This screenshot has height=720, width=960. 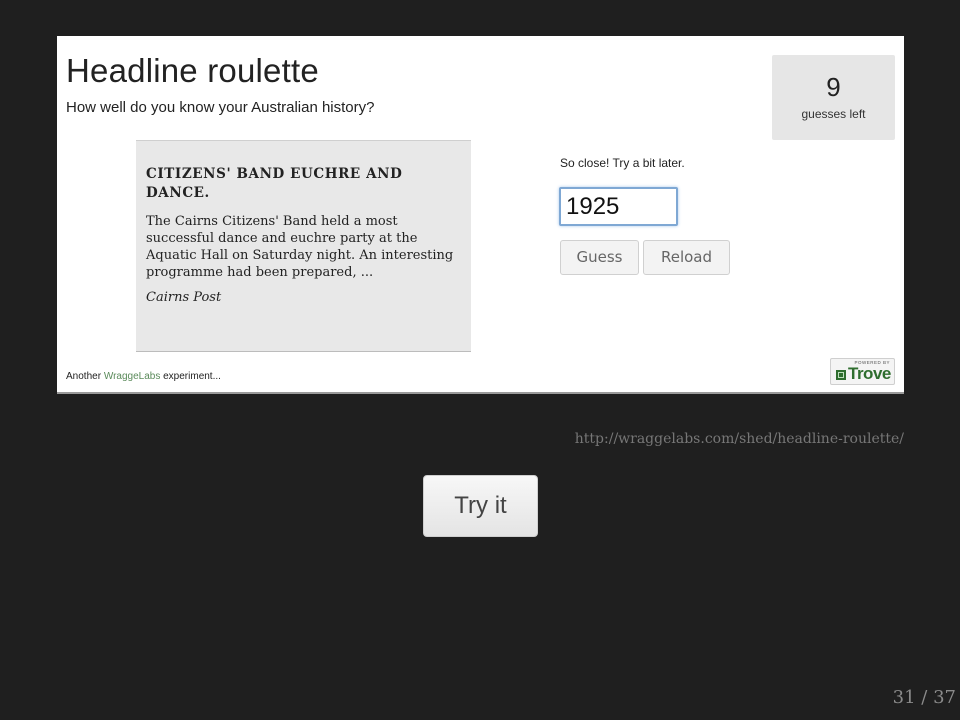 What do you see at coordinates (599, 257) in the screenshot?
I see `guess-button: Guess` at bounding box center [599, 257].